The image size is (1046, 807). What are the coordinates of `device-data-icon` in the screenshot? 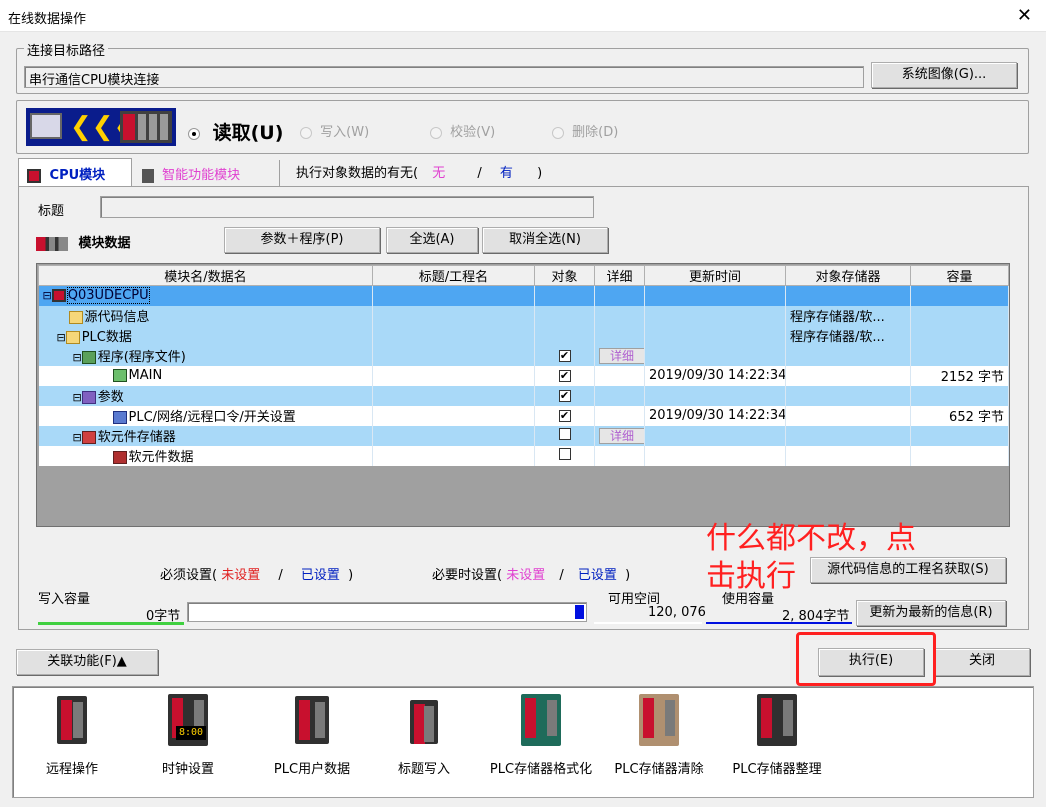 It's located at (119, 457).